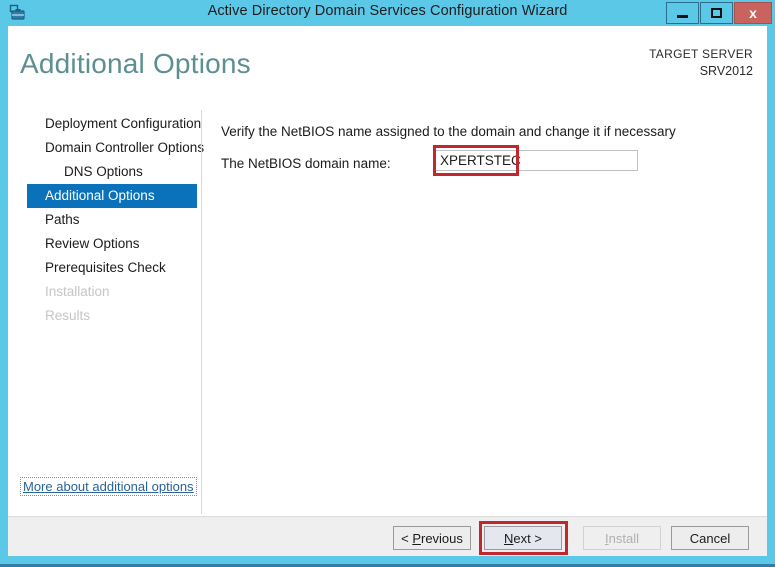 The height and width of the screenshot is (567, 775). Describe the element at coordinates (306, 163) in the screenshot. I see `netbios-domain-name-label: The NetBIOS domain name:` at that location.